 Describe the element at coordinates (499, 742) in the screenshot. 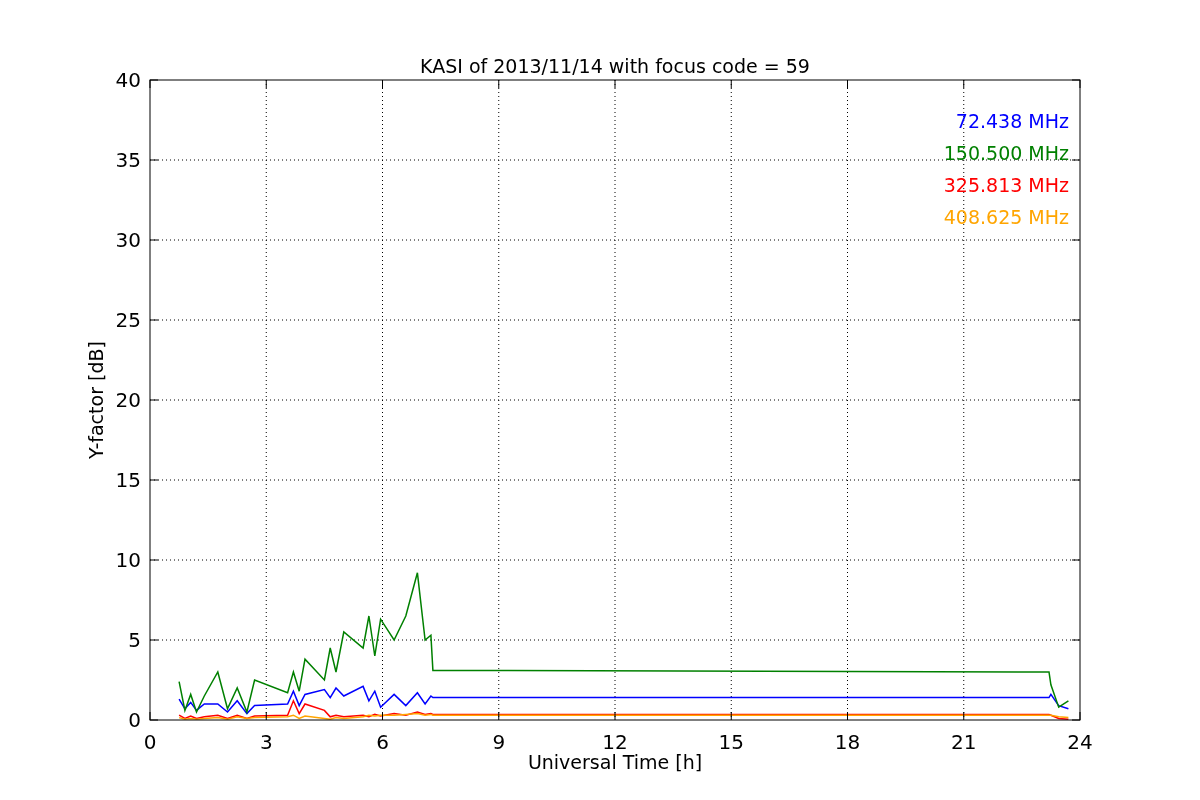

I see `tick-label: 9` at that location.